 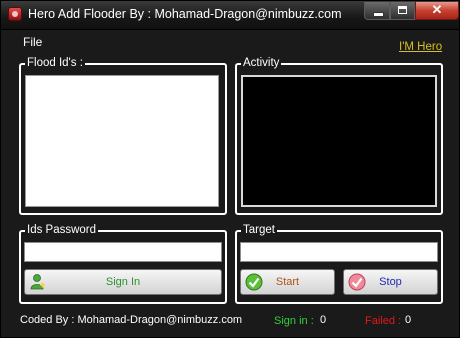 I want to click on sign-in-label: Sign In, so click(x=123, y=282).